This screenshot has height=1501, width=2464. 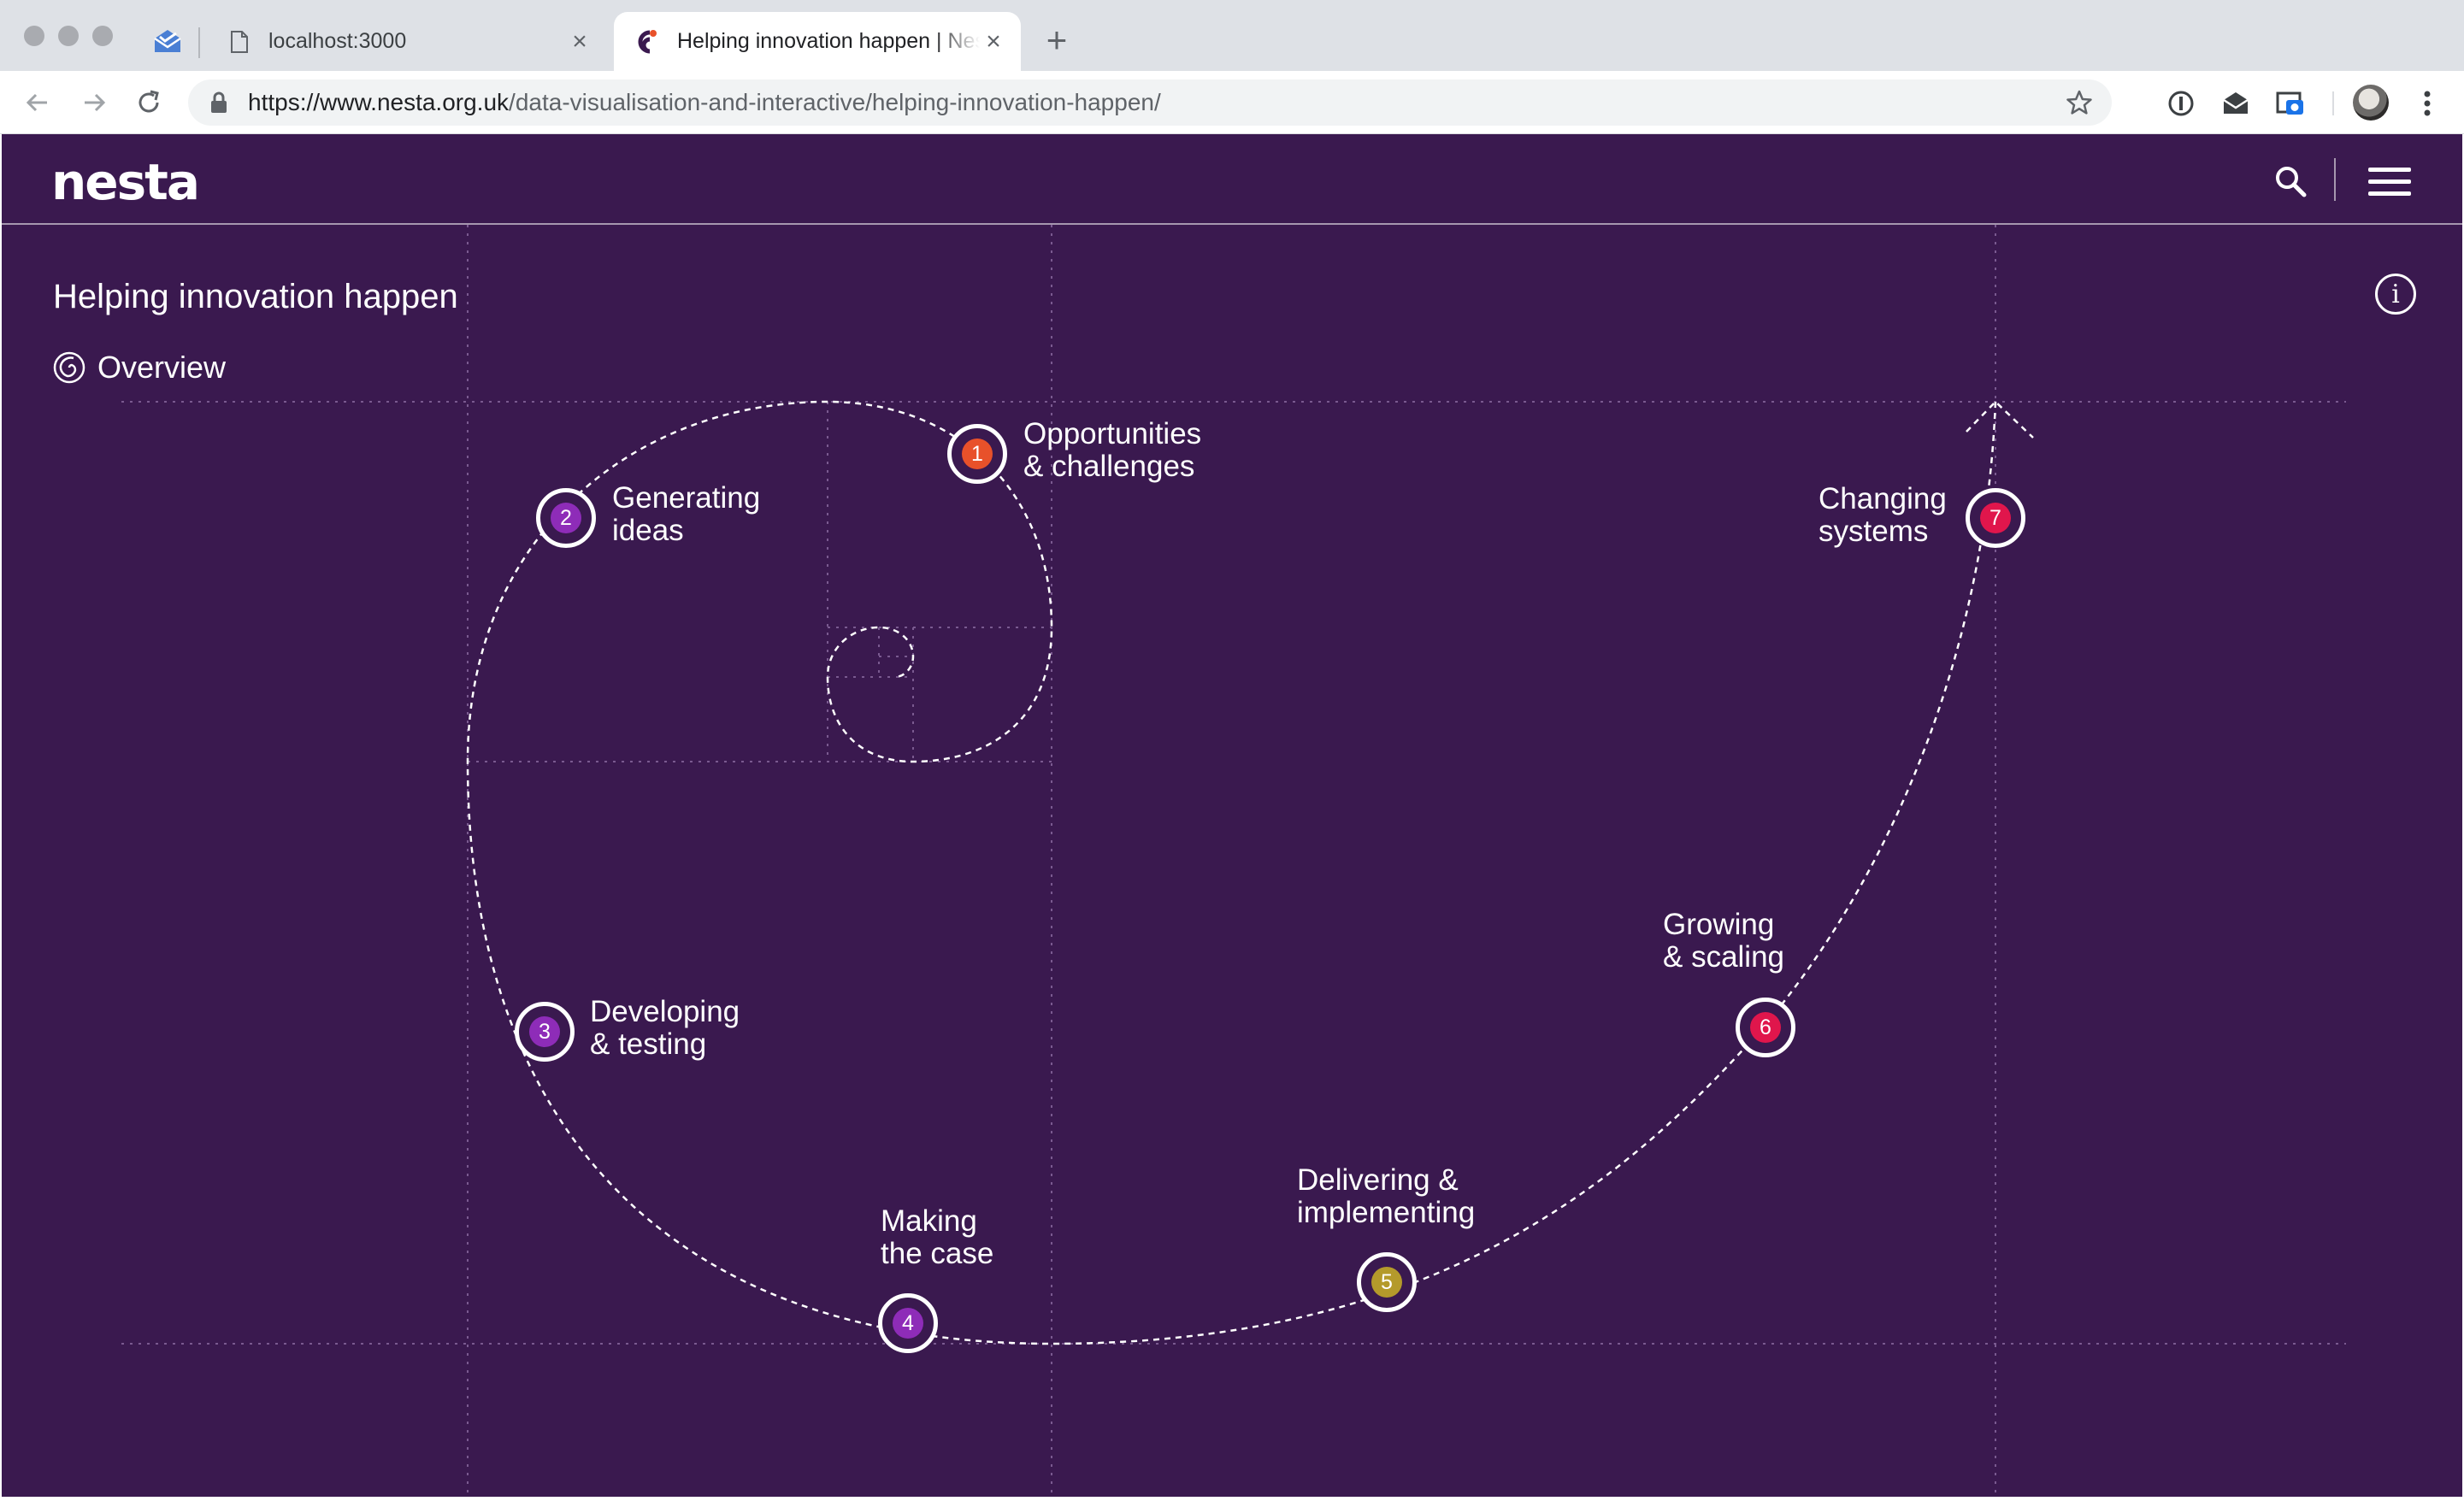 I want to click on stage-4-marker: 4, so click(x=908, y=1323).